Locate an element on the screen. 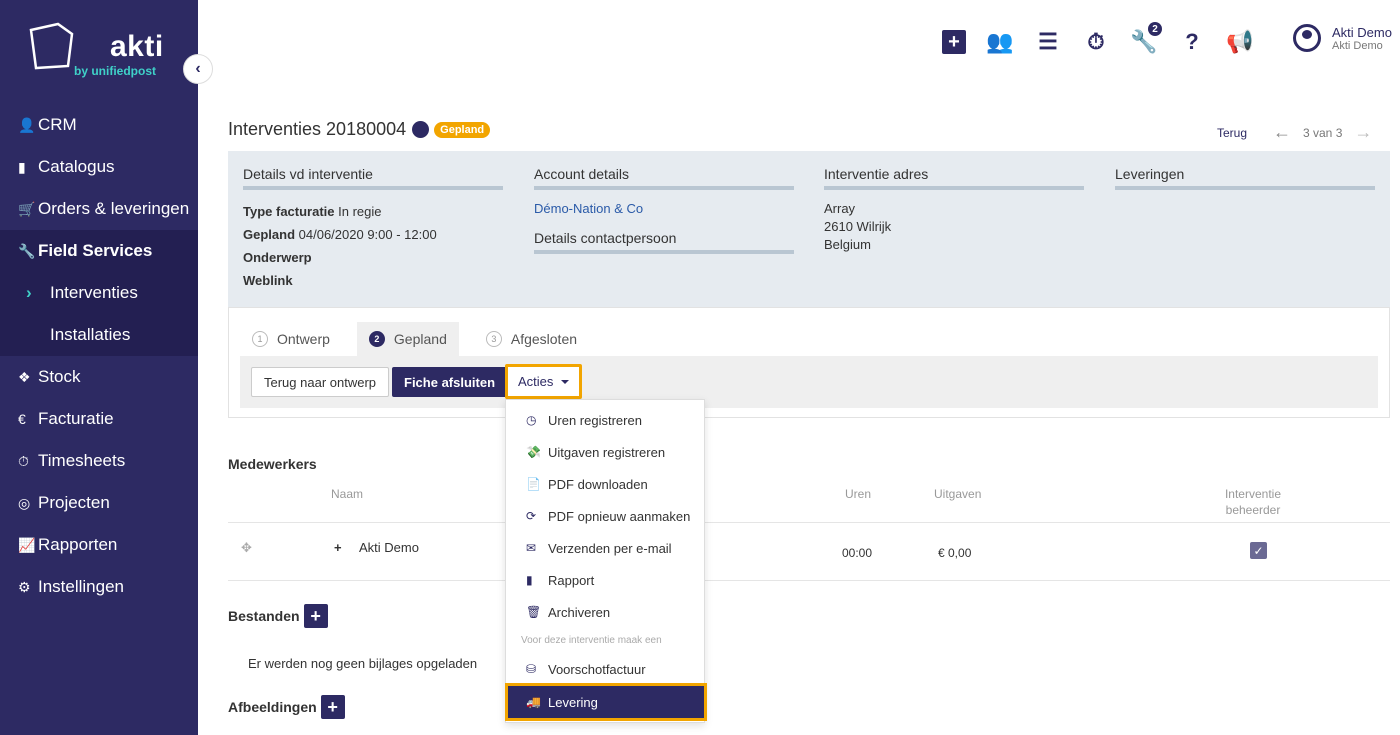 The height and width of the screenshot is (735, 1400). expand-row-icon: + is located at coordinates (338, 547).